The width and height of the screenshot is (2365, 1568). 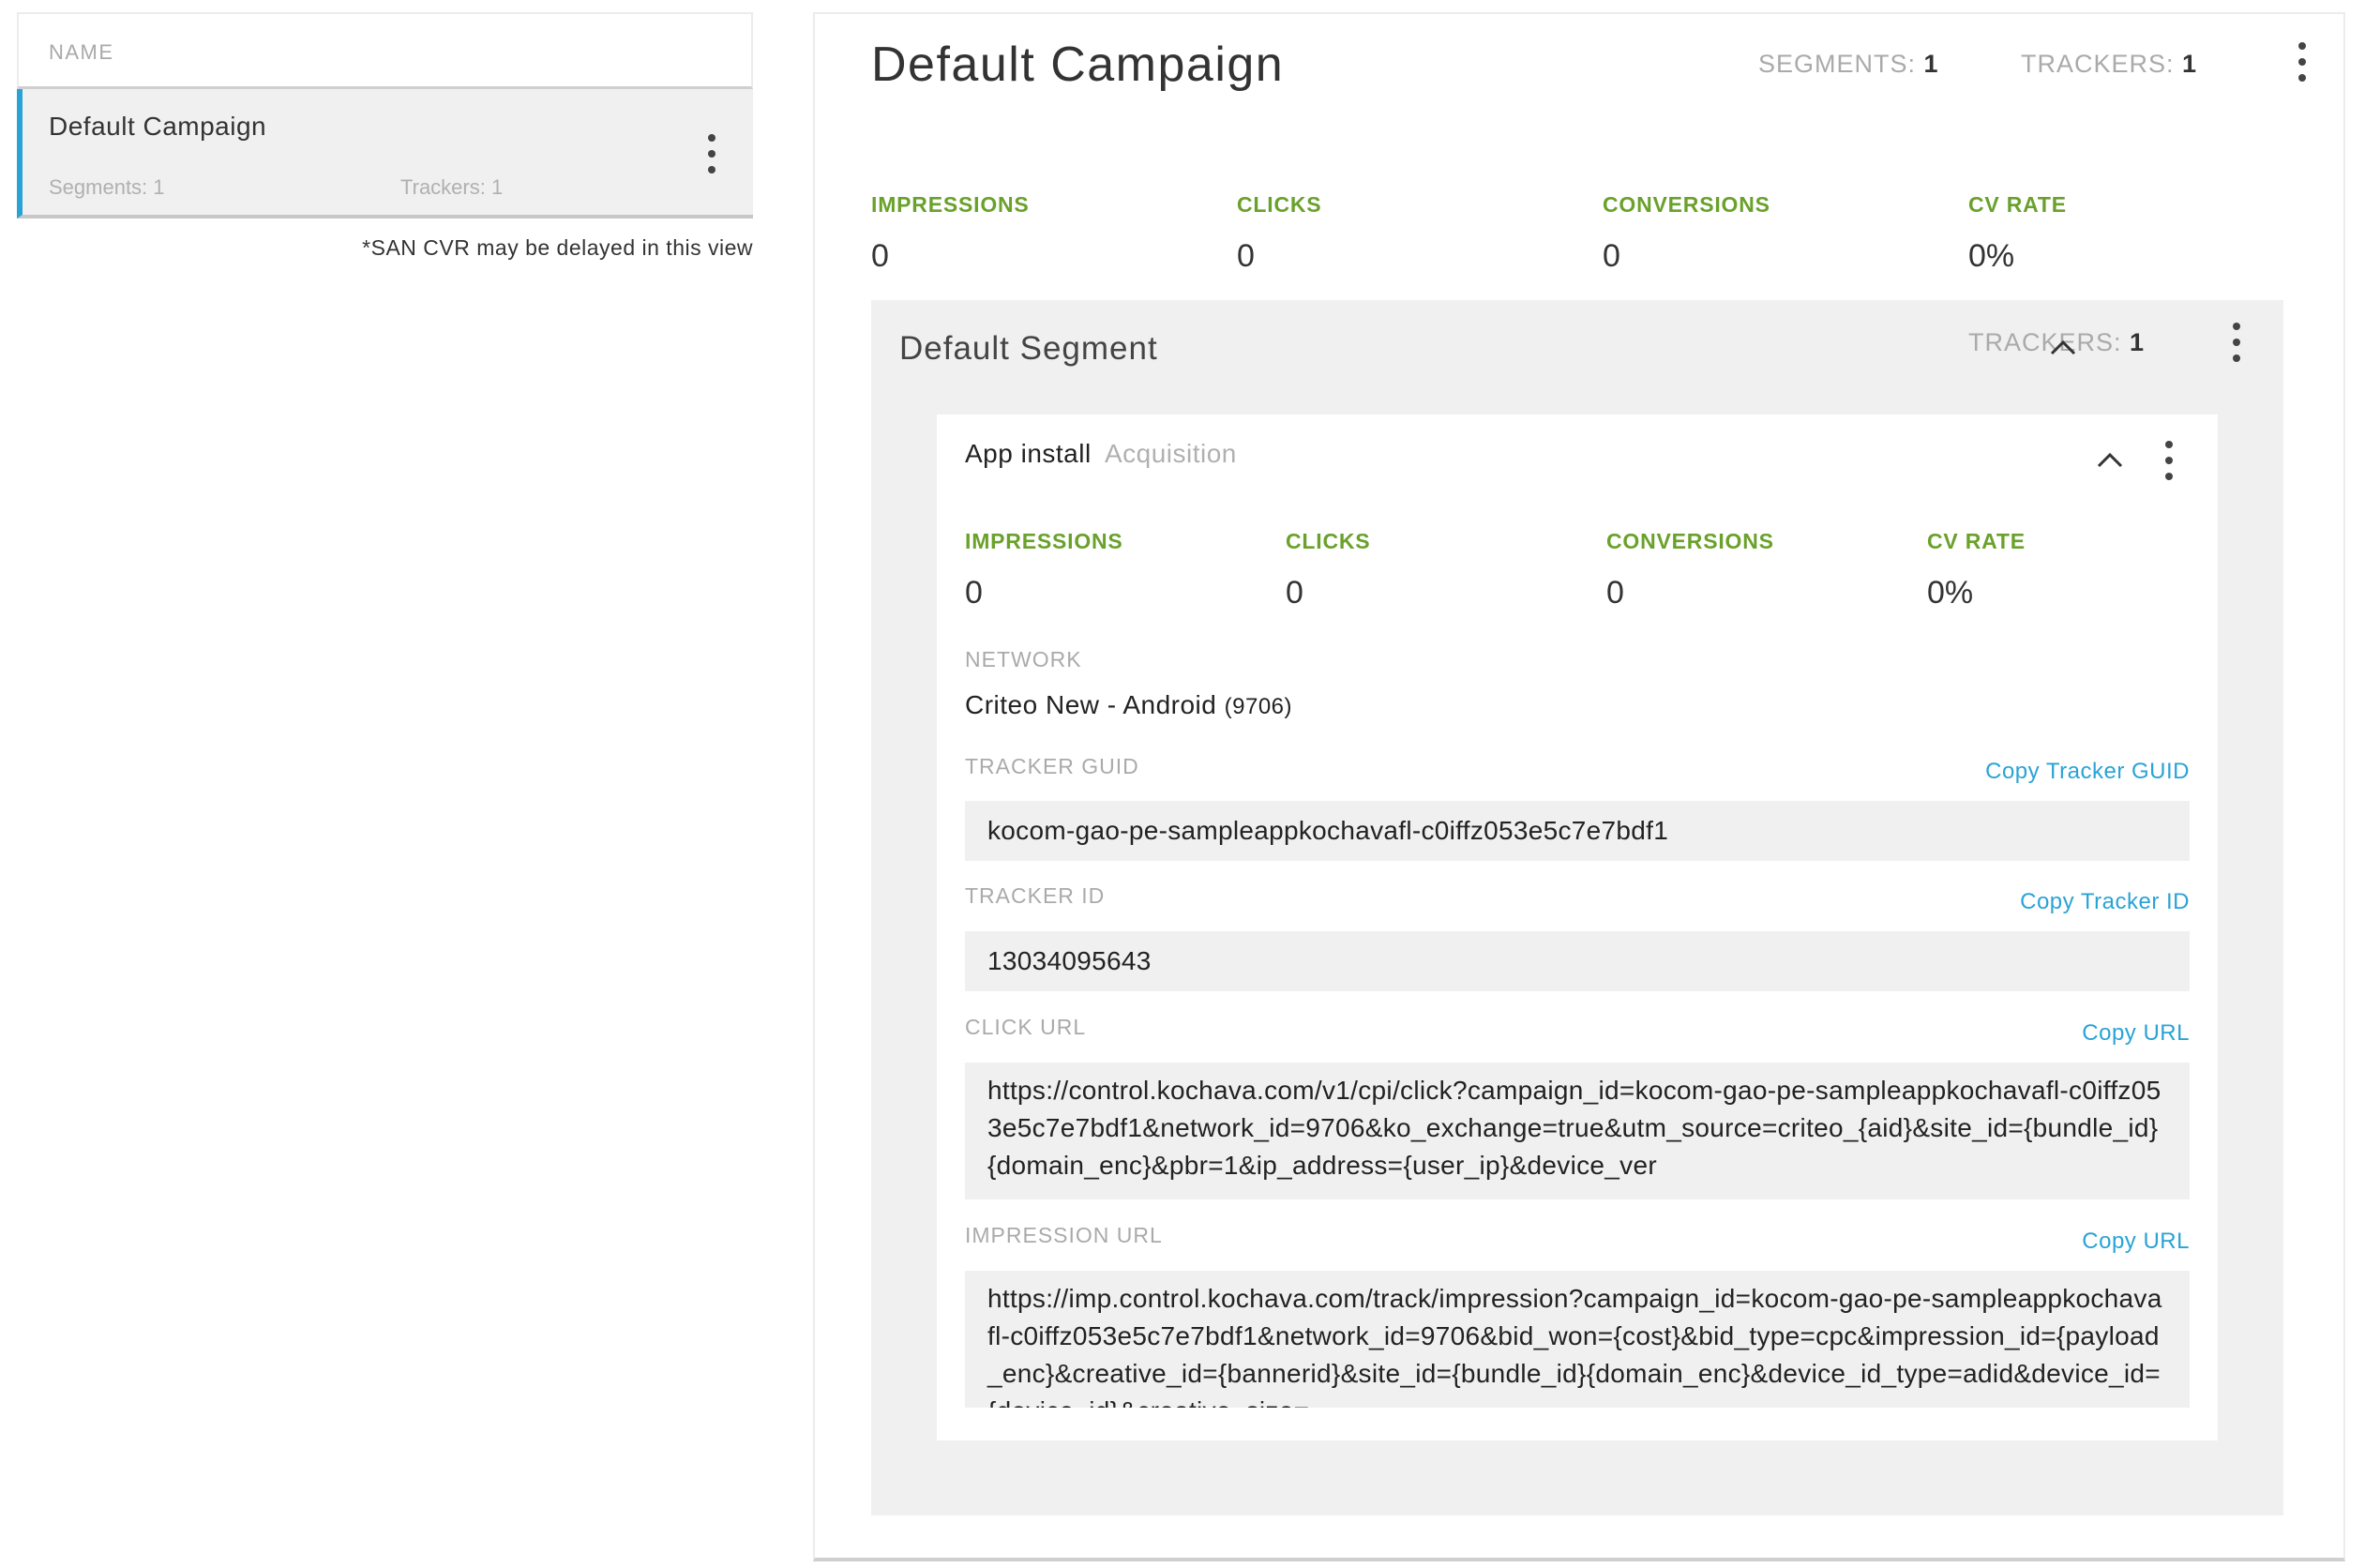 What do you see at coordinates (1258, 707) in the screenshot?
I see `network-id: (9706)` at bounding box center [1258, 707].